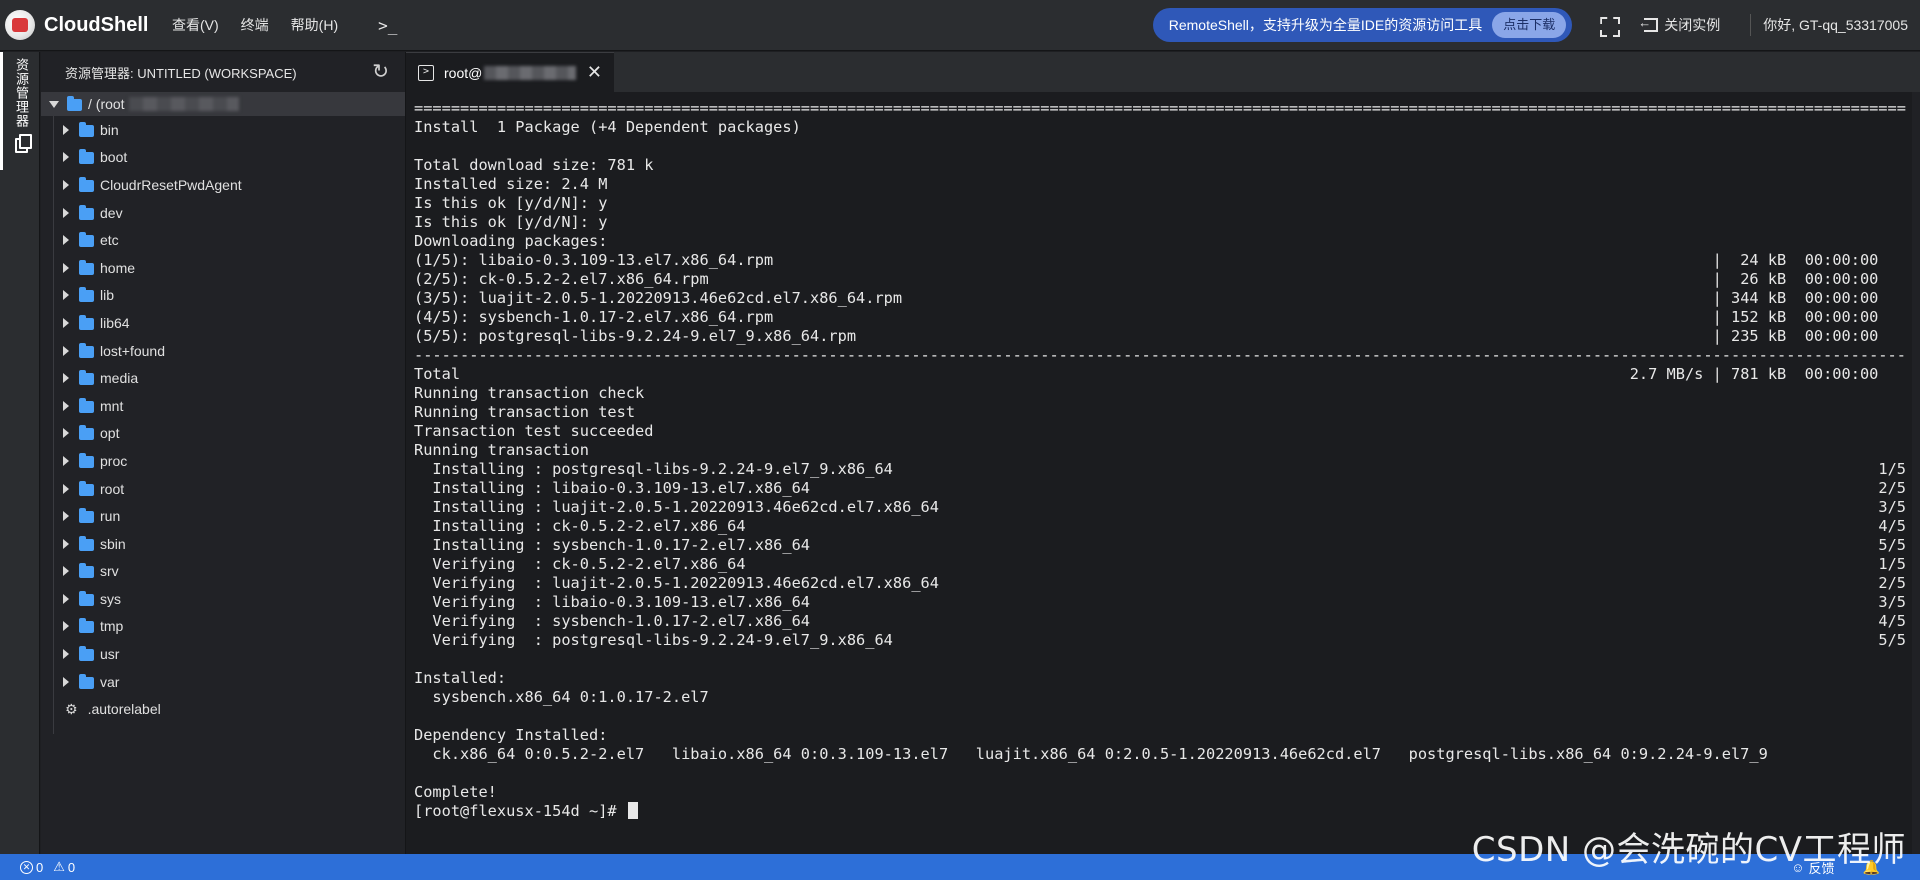 Image resolution: width=1920 pixels, height=880 pixels. Describe the element at coordinates (223, 240) in the screenshot. I see `tree-folder: etc` at that location.